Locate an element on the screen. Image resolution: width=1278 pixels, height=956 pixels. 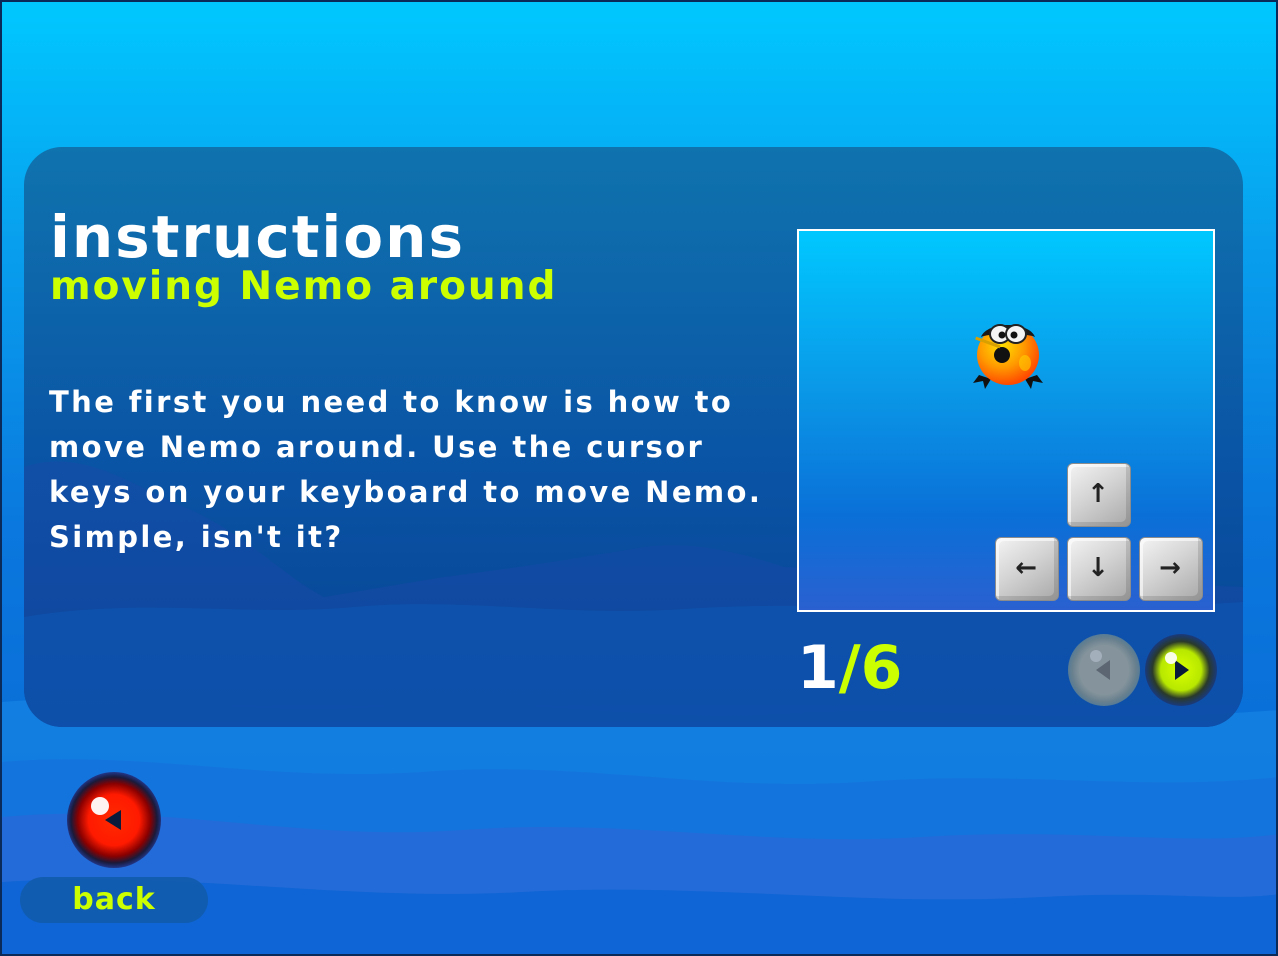
screen-subtitle: moving Nemo around is located at coordinates (304, 286).